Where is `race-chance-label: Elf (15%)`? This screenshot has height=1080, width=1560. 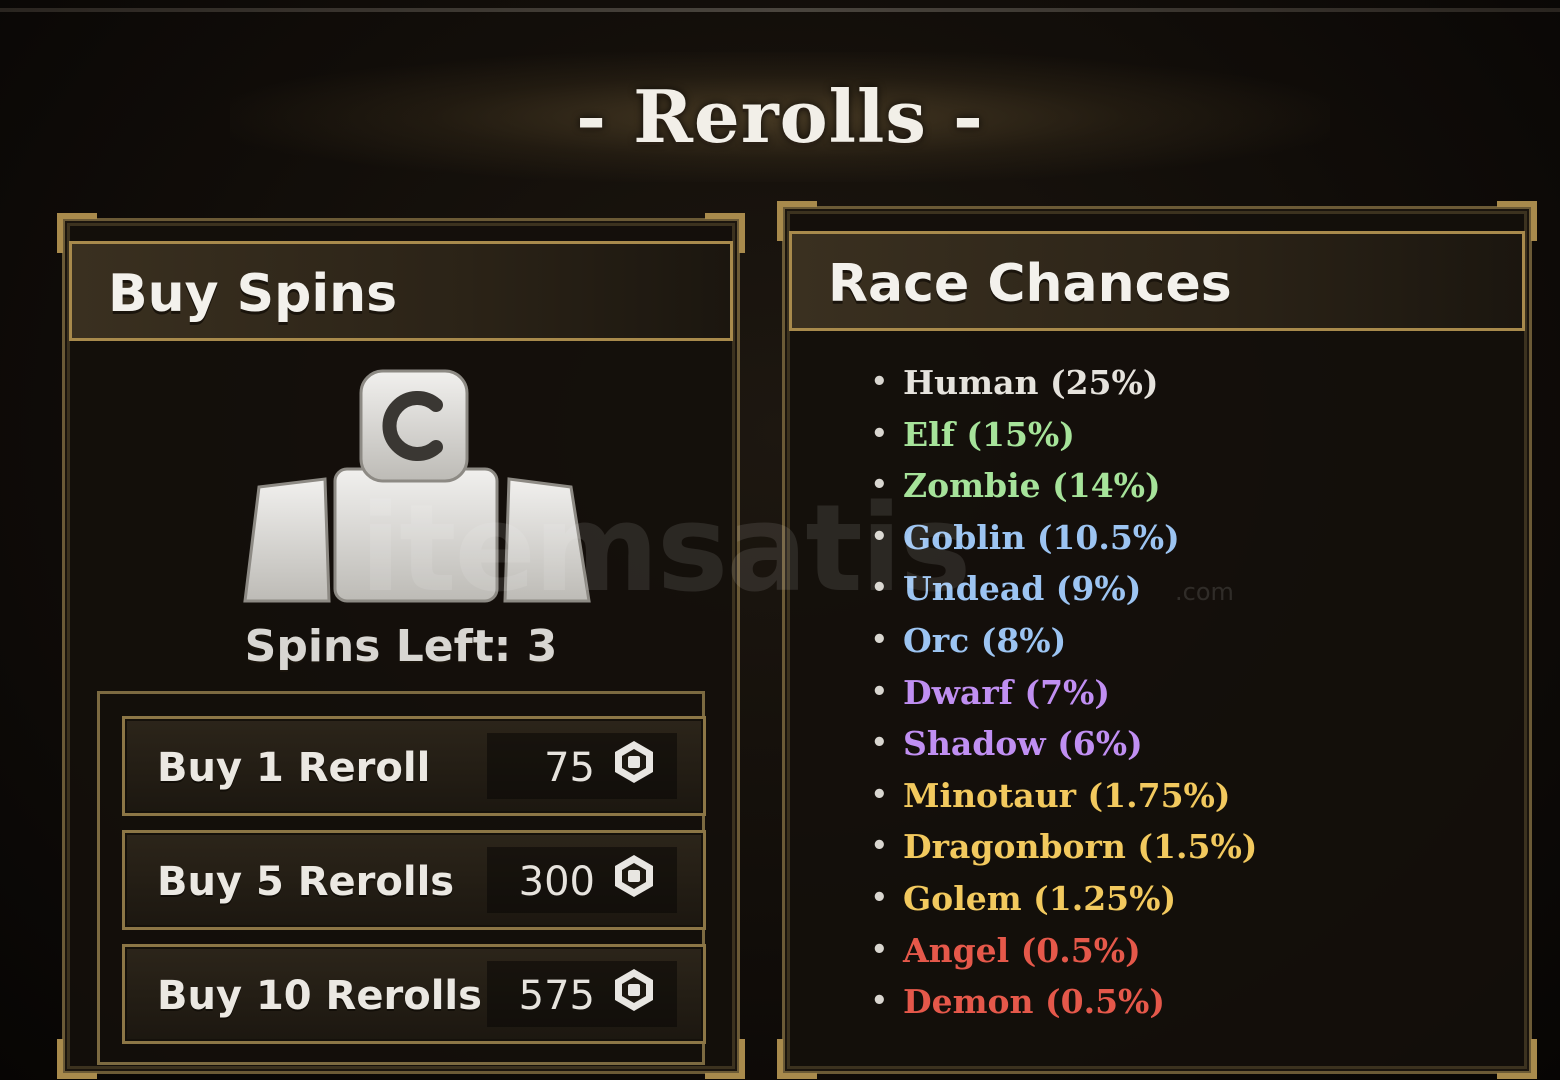 race-chance-label: Elf (15%) is located at coordinates (989, 434).